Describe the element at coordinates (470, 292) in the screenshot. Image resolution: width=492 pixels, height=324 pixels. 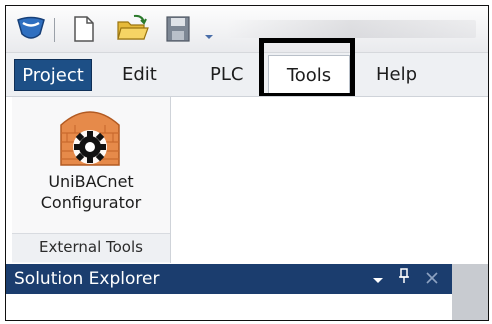
I see `side-panel` at that location.